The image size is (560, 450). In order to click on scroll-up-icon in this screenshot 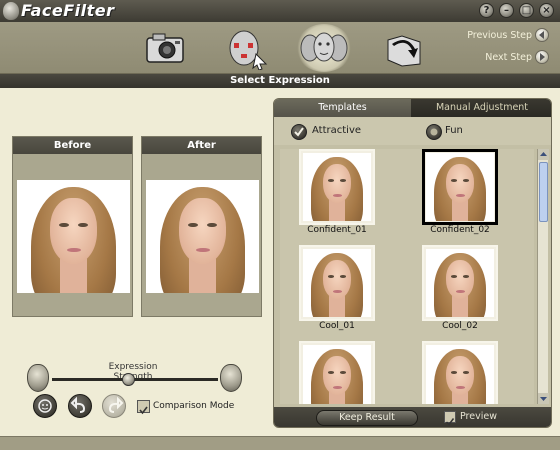, I will do `click(543, 154)`.